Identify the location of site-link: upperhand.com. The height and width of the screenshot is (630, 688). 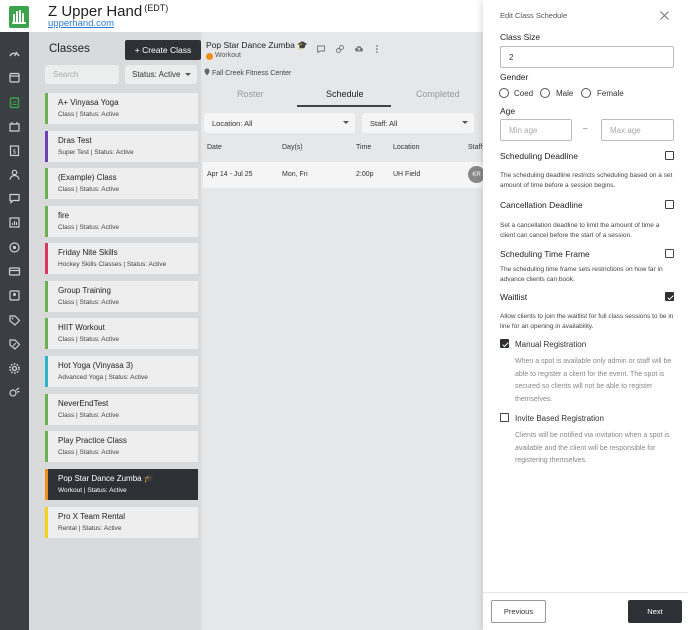
(81, 23).